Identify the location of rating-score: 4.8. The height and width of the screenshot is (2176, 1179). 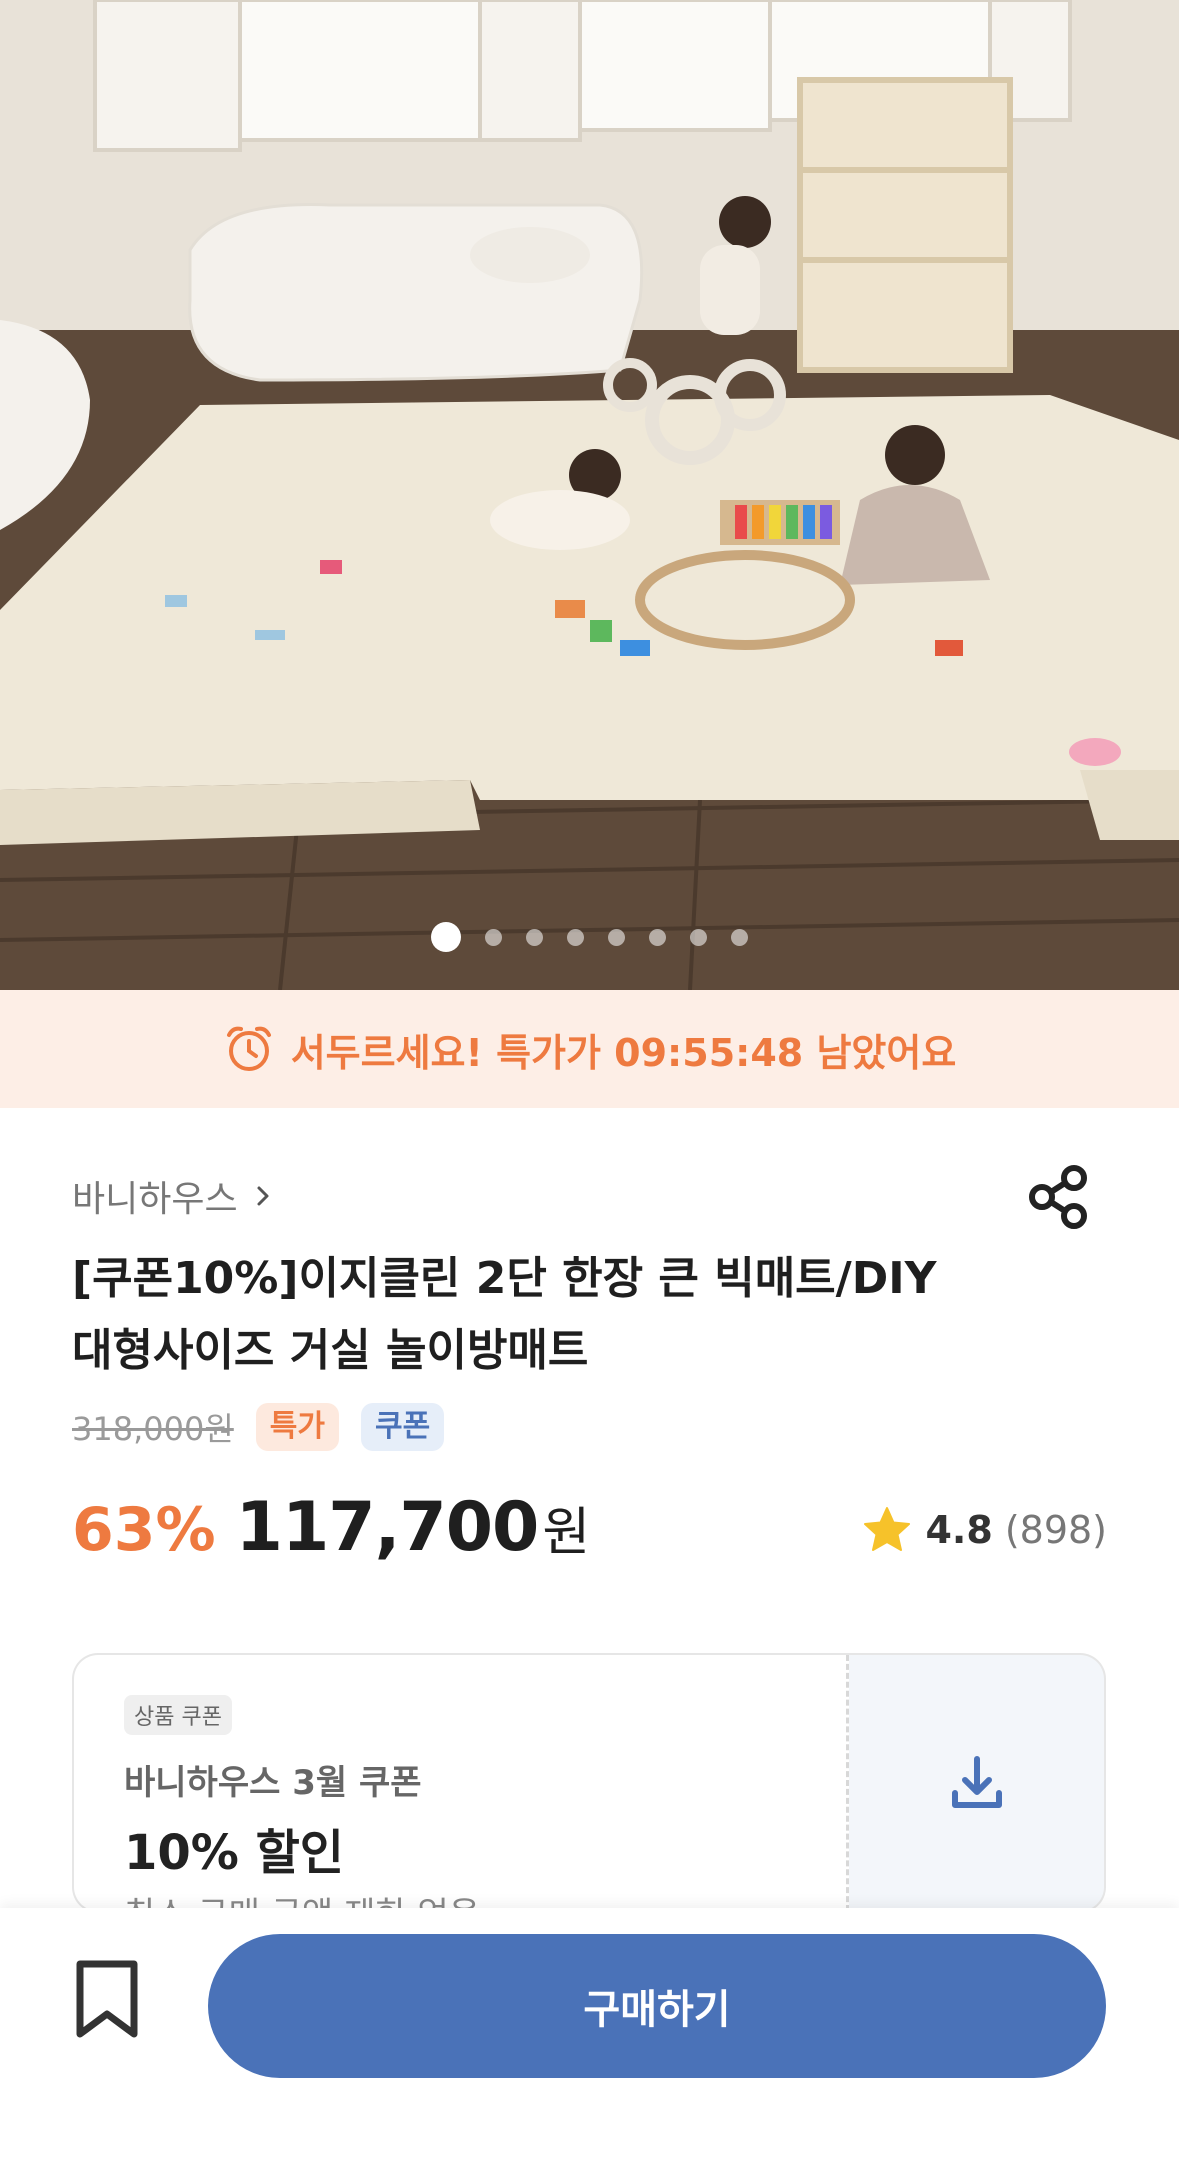
(959, 1530).